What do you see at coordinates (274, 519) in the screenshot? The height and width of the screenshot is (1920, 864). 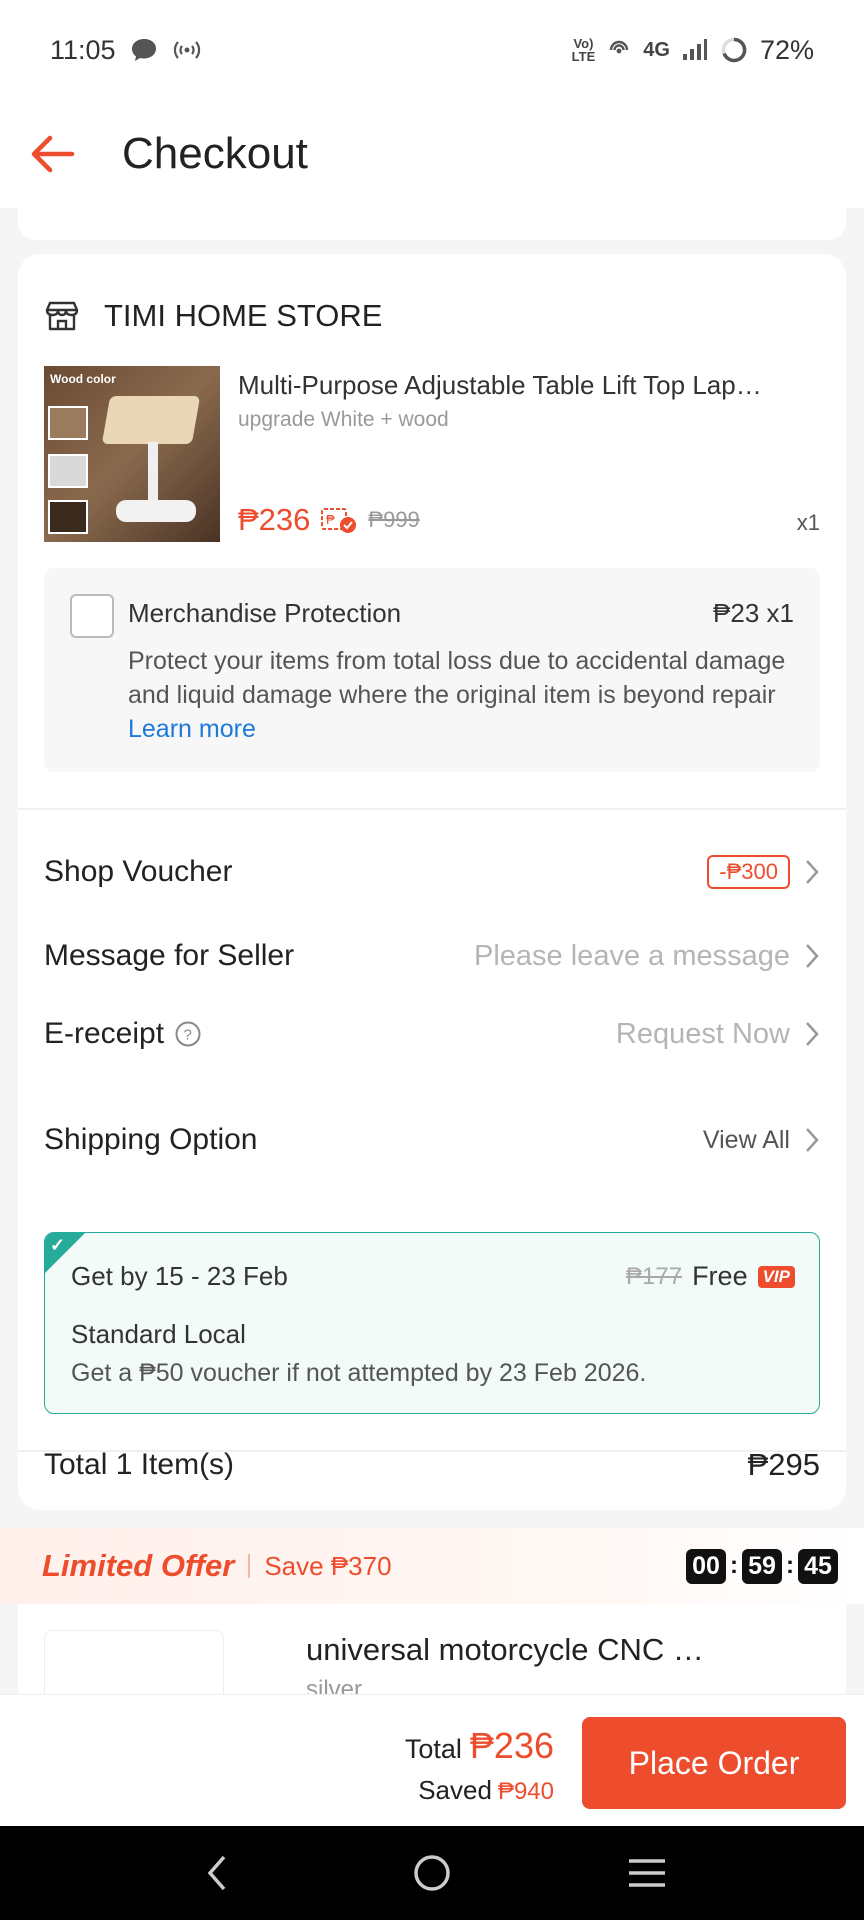 I see `product-price: ₱236` at bounding box center [274, 519].